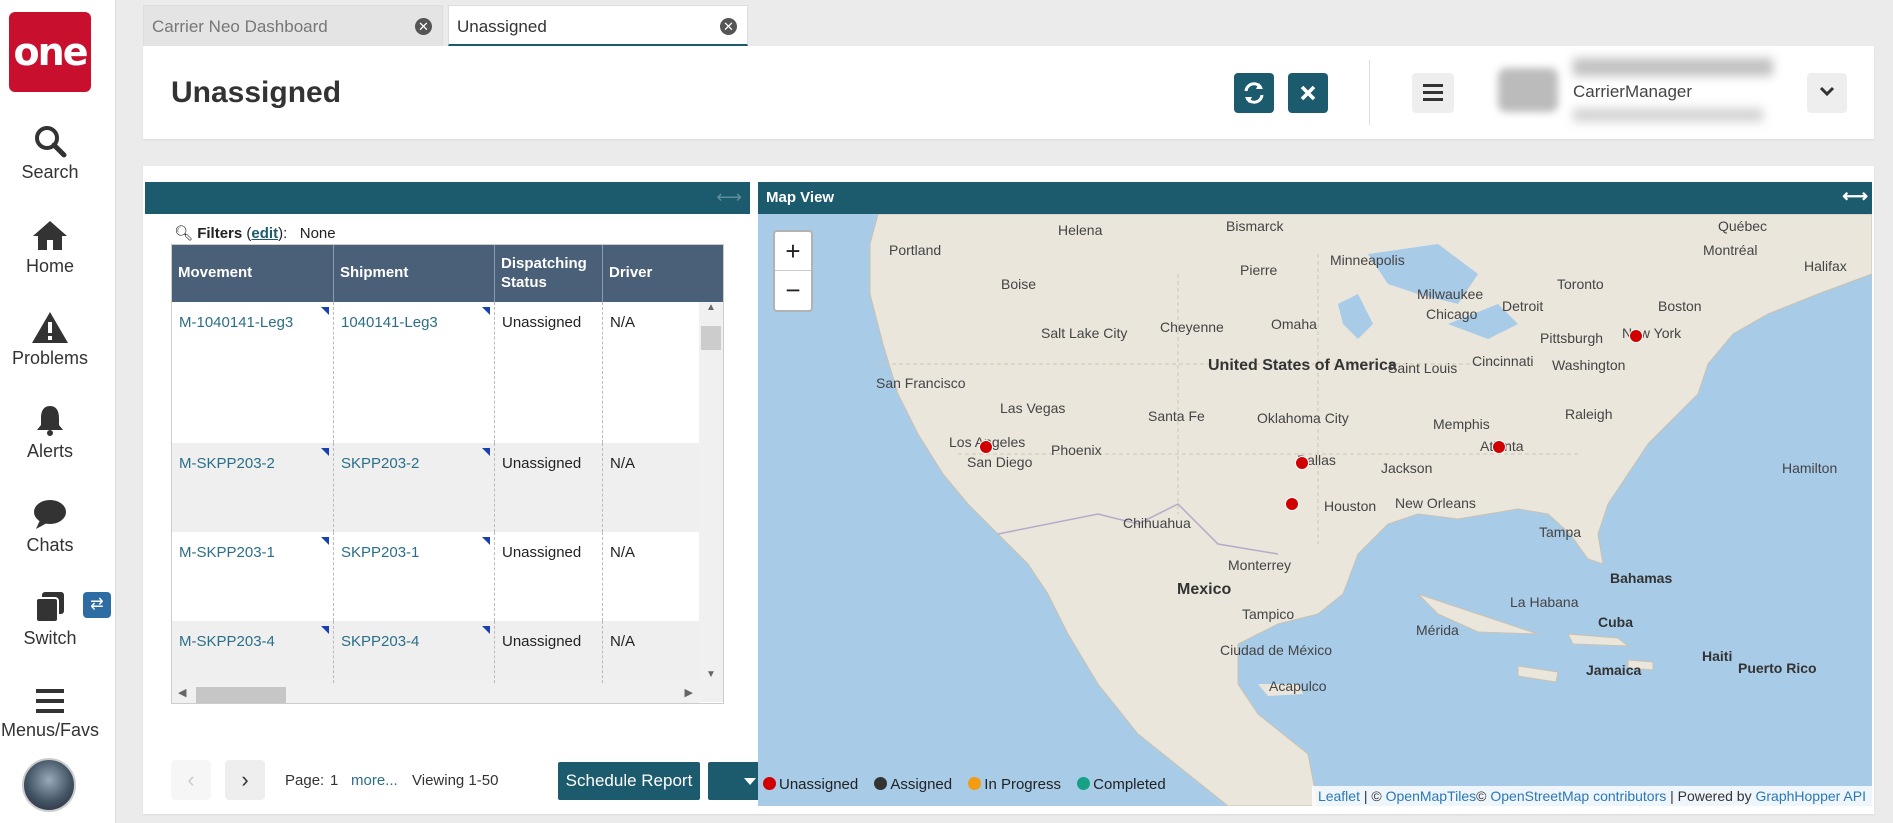  Describe the element at coordinates (711, 307) in the screenshot. I see `scroll-up-icon: ▲` at that location.